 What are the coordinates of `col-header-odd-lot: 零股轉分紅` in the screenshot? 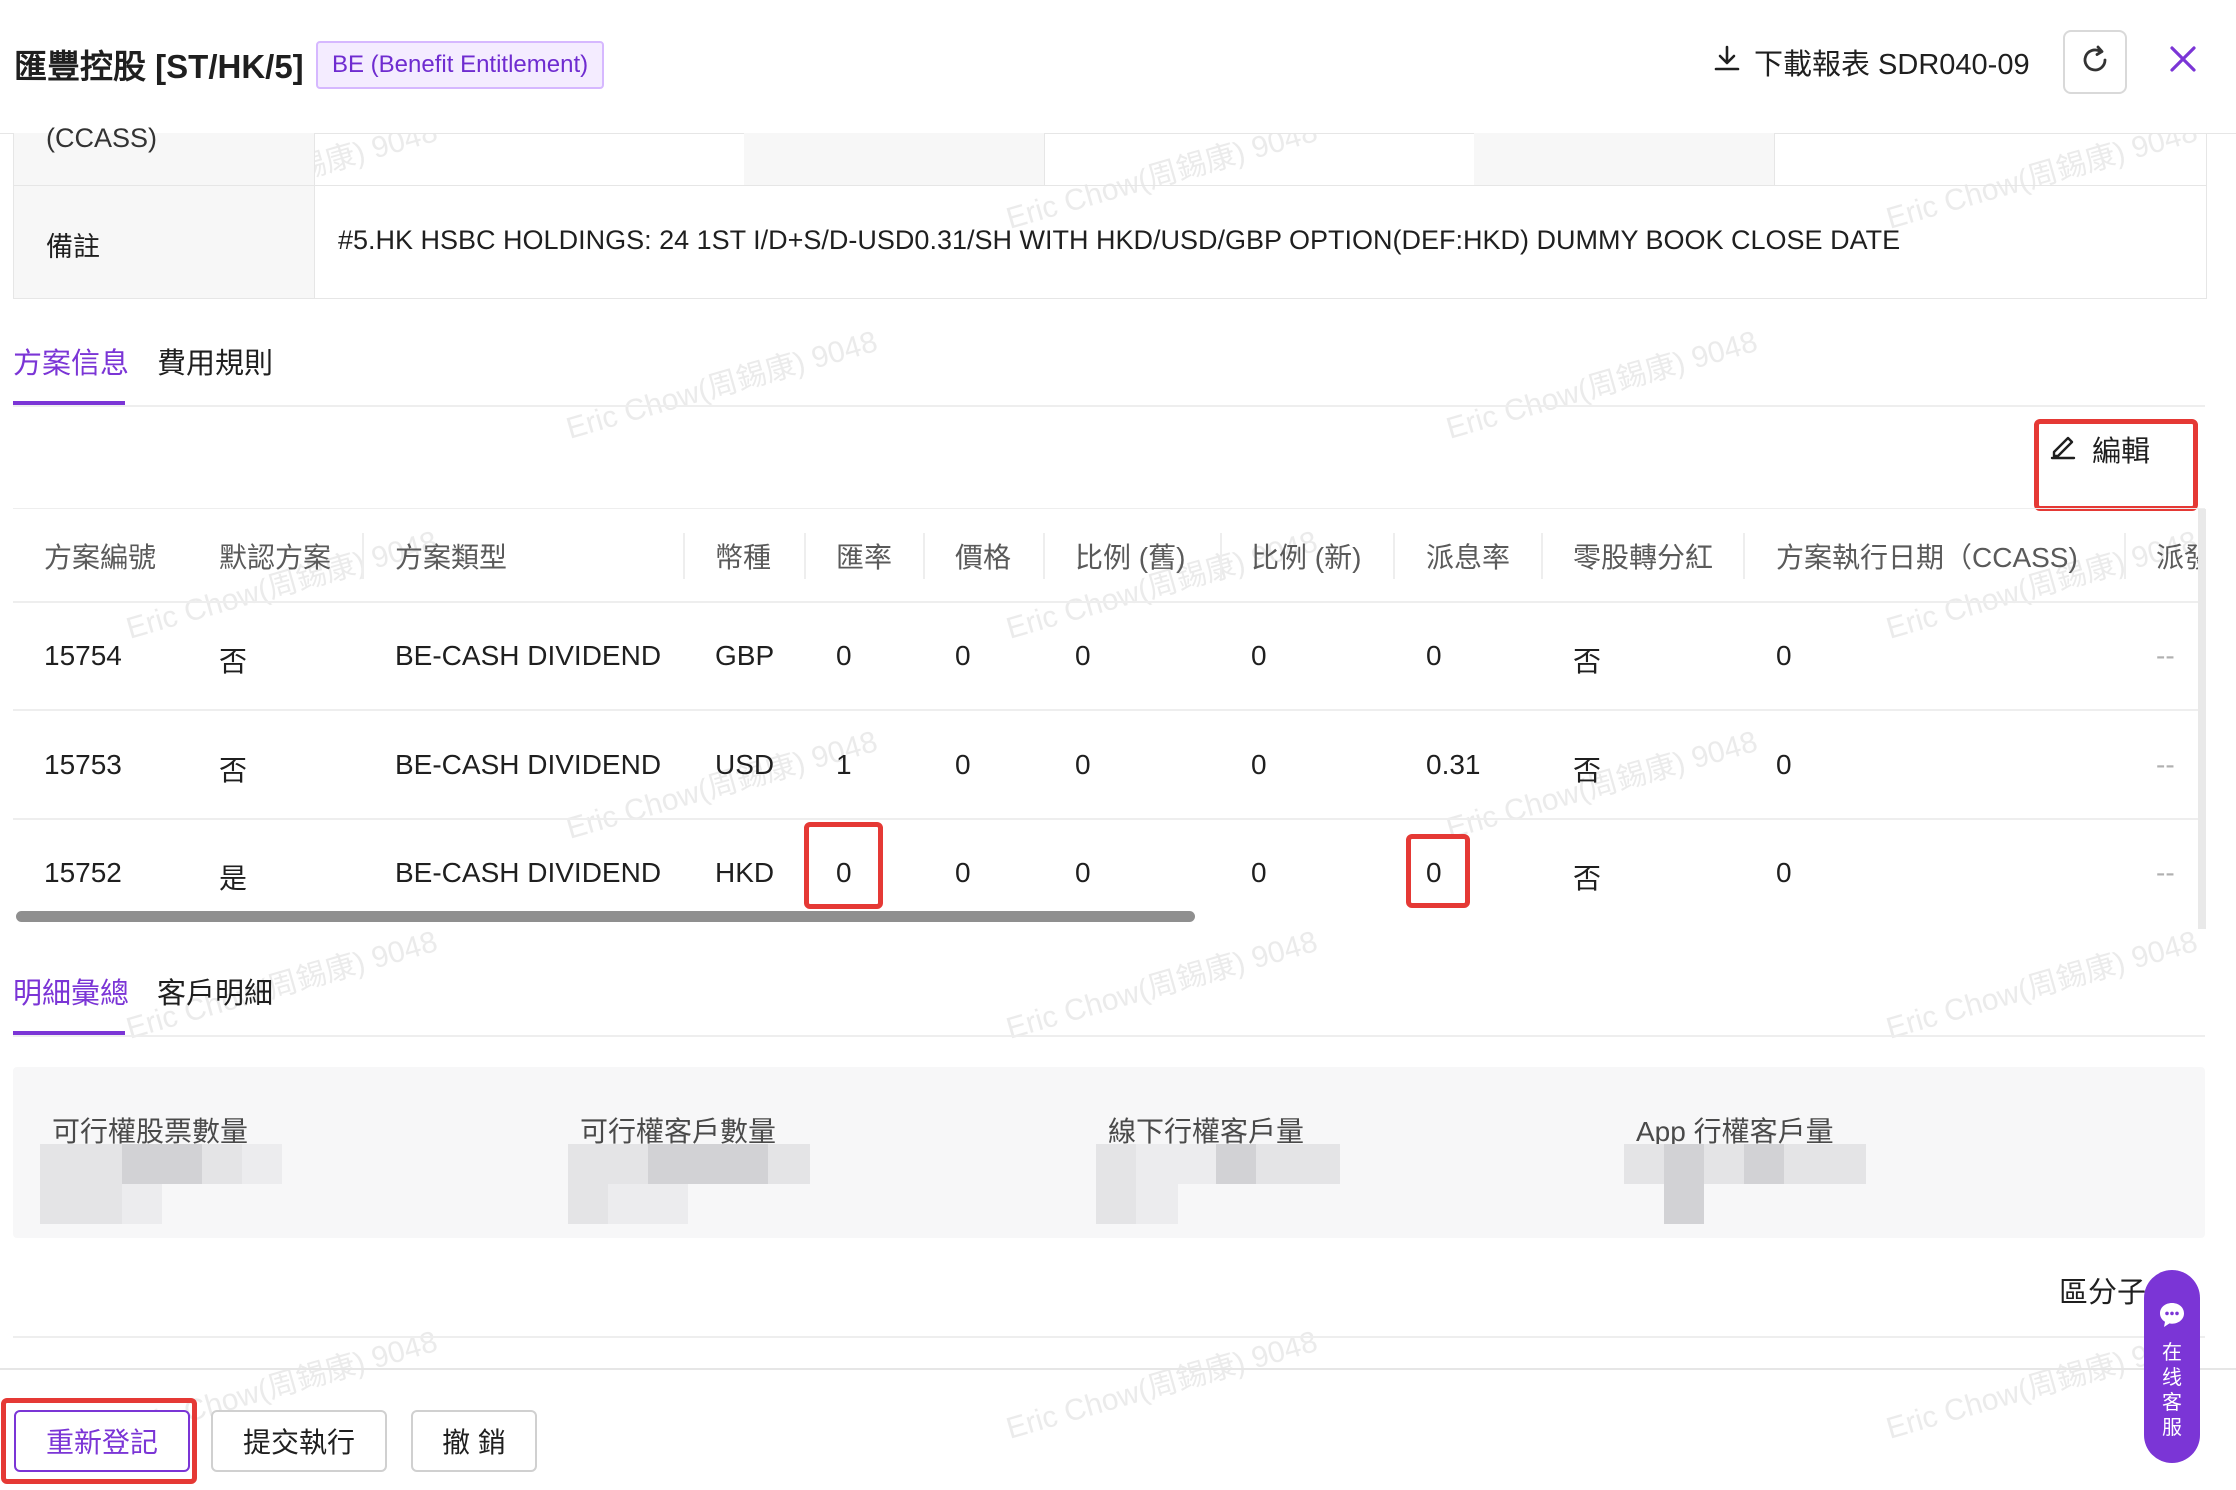 It's located at (1643, 557).